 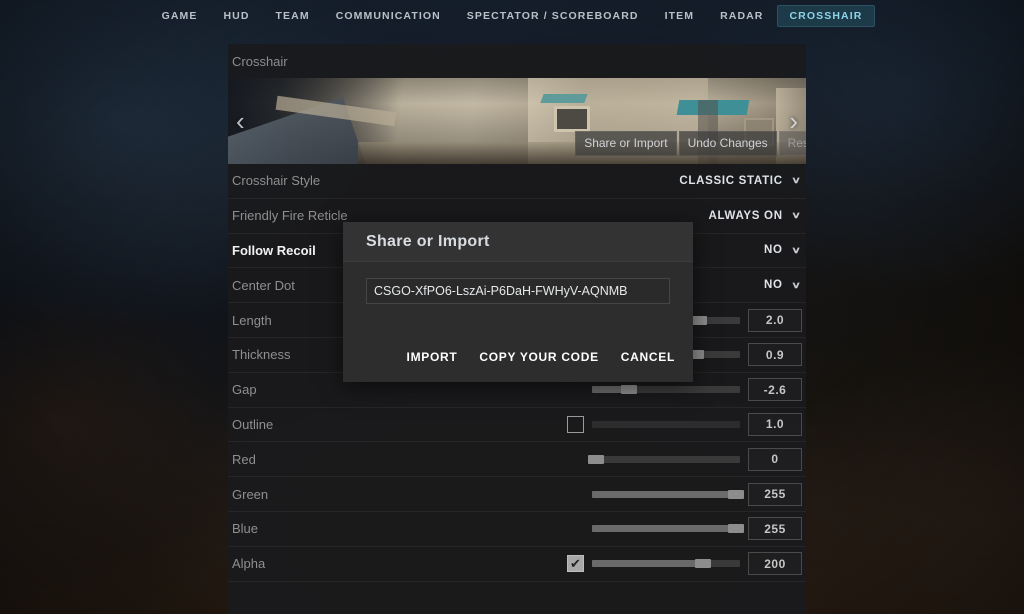 I want to click on setting-label-gap: Gap, so click(x=244, y=390).